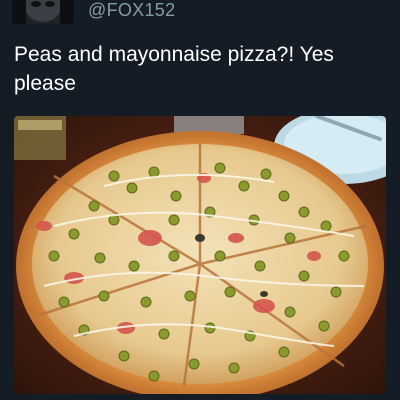 This screenshot has height=400, width=400. I want to click on user-handle: @FOX152, so click(131, 10).